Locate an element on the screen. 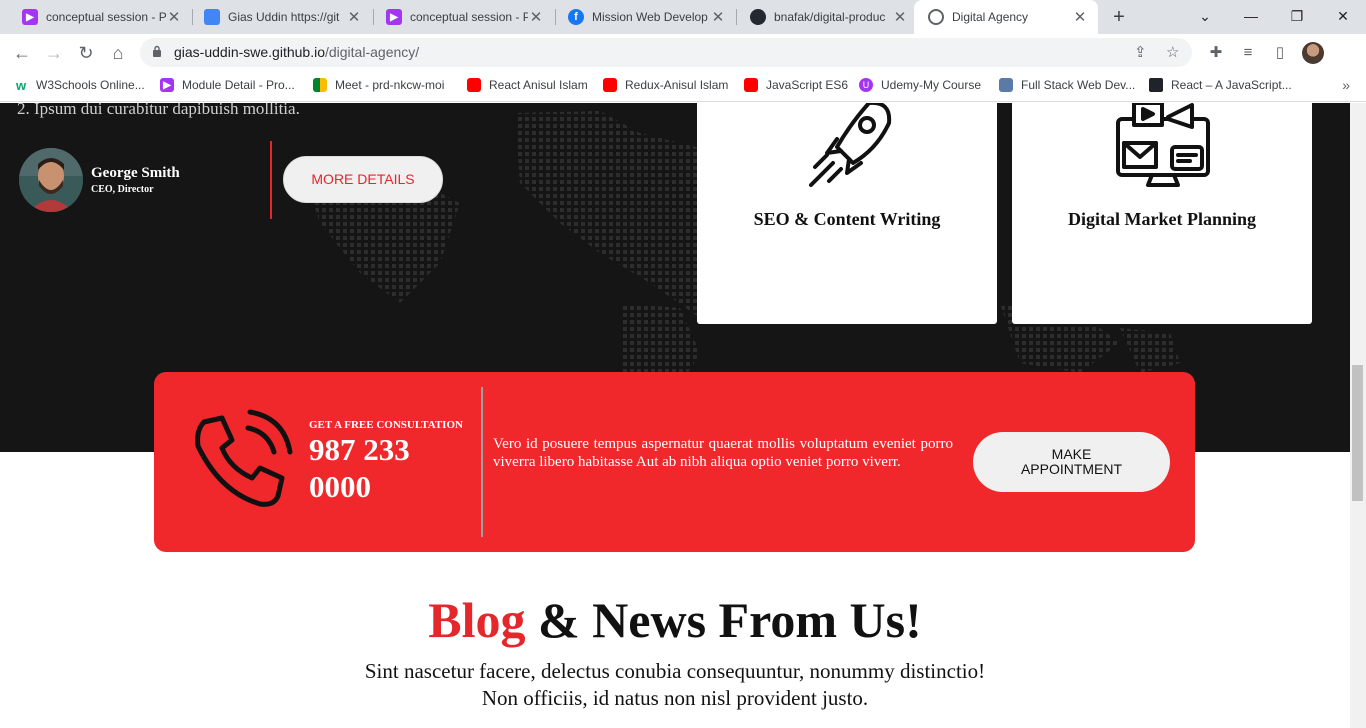 The height and width of the screenshot is (728, 1366). lock-icon is located at coordinates (157, 51).